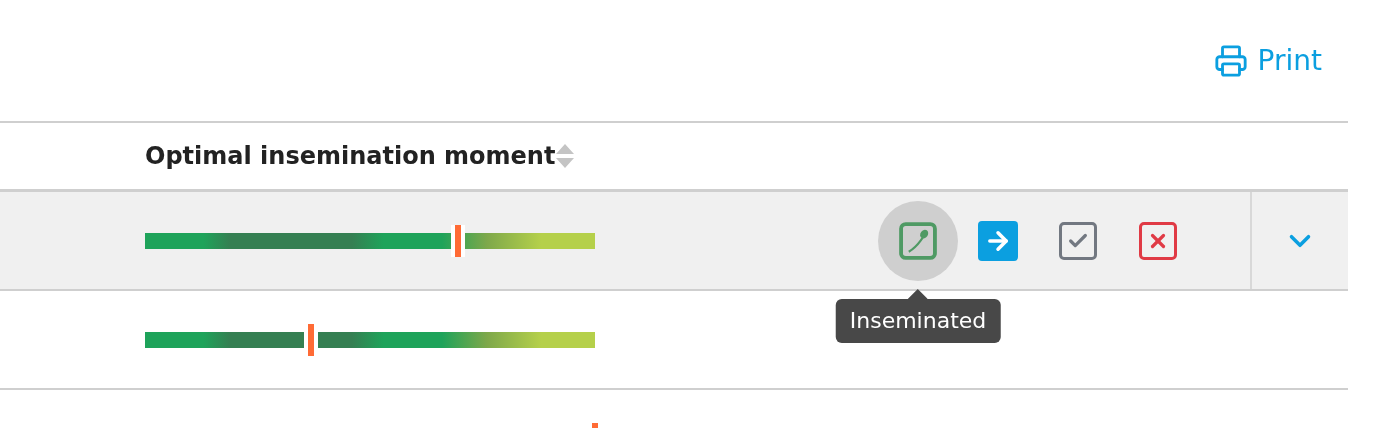 This screenshot has height=428, width=1382. What do you see at coordinates (1230, 60) in the screenshot?
I see `printer-icon` at bounding box center [1230, 60].